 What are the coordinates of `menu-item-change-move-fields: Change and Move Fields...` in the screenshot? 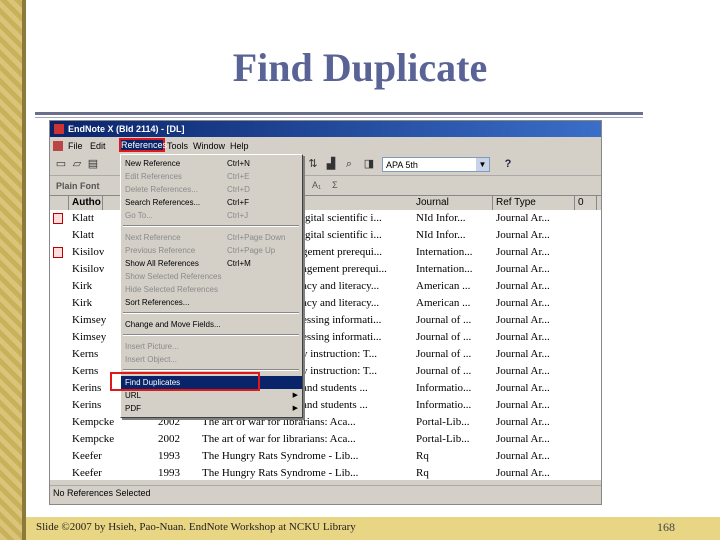 It's located at (211, 324).